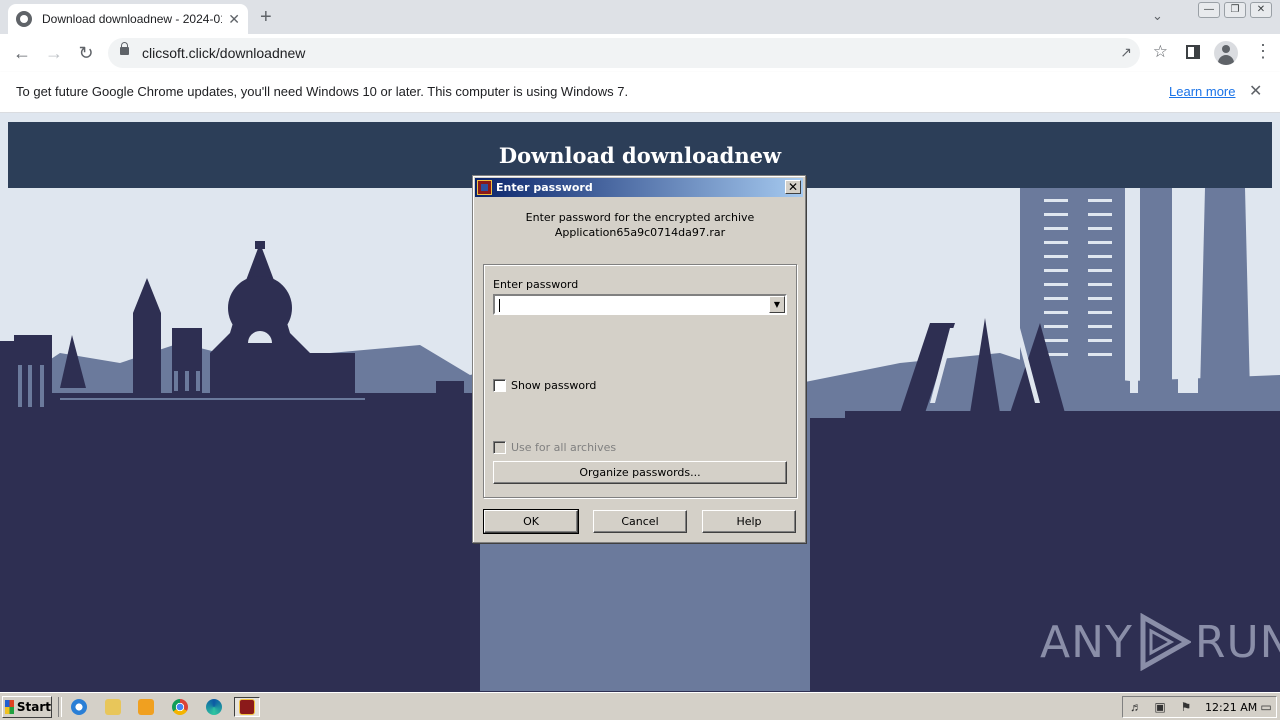 The image size is (1280, 720). I want to click on text-caret, so click(499, 305).